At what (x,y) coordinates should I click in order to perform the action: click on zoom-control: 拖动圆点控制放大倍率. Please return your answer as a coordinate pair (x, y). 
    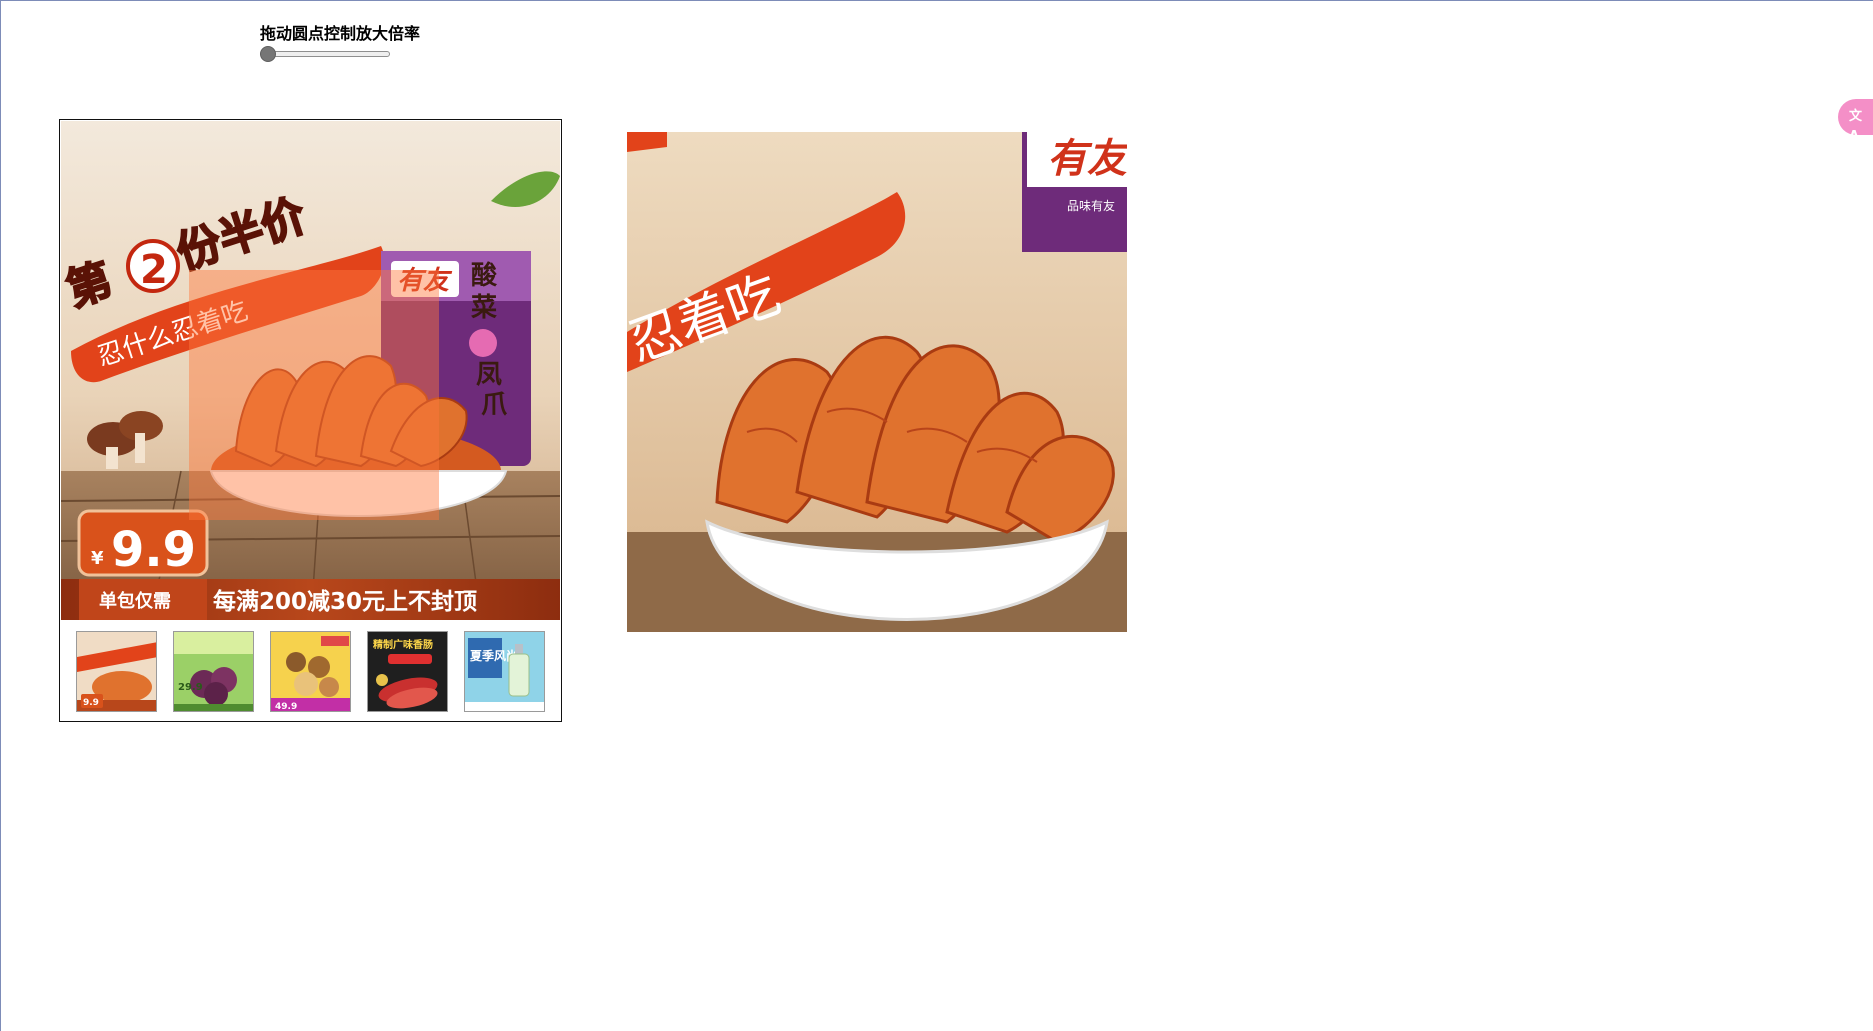
    Looking at the image, I should click on (340, 43).